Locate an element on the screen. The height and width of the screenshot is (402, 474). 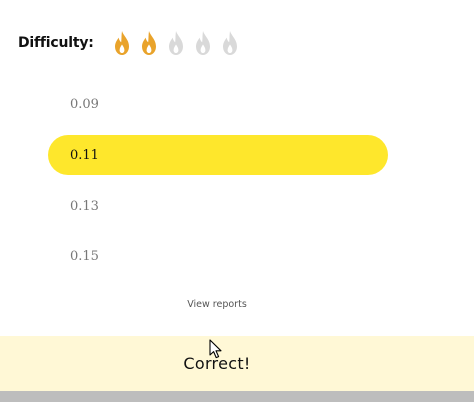
difficulty-rating: Difficulty: is located at coordinates (131, 43).